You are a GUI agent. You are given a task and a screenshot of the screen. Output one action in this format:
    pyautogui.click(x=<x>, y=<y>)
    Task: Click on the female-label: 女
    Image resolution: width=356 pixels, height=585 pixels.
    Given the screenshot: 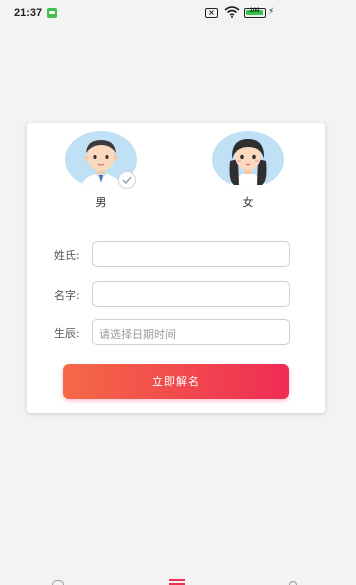 What is the action you would take?
    pyautogui.click(x=248, y=202)
    